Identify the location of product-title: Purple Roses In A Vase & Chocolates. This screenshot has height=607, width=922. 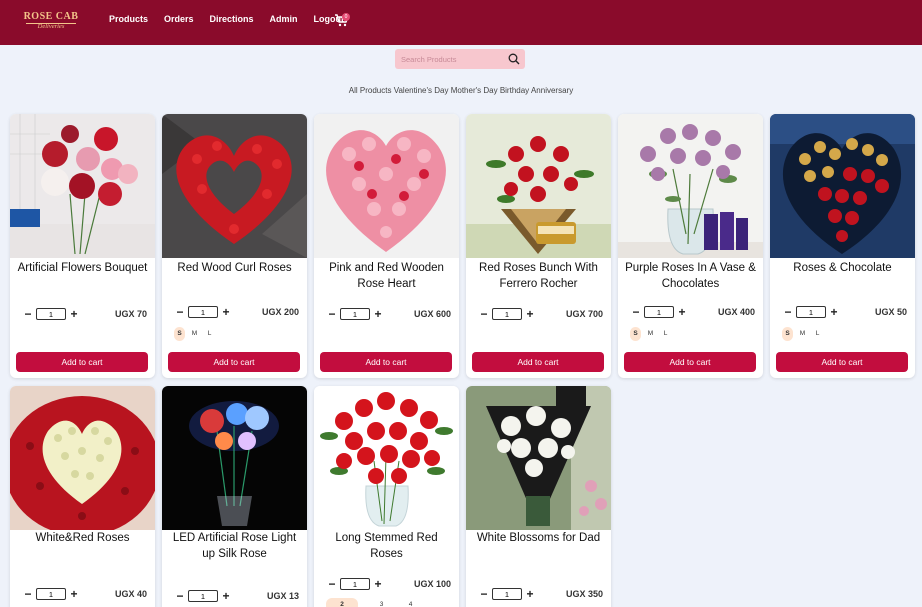
(690, 276).